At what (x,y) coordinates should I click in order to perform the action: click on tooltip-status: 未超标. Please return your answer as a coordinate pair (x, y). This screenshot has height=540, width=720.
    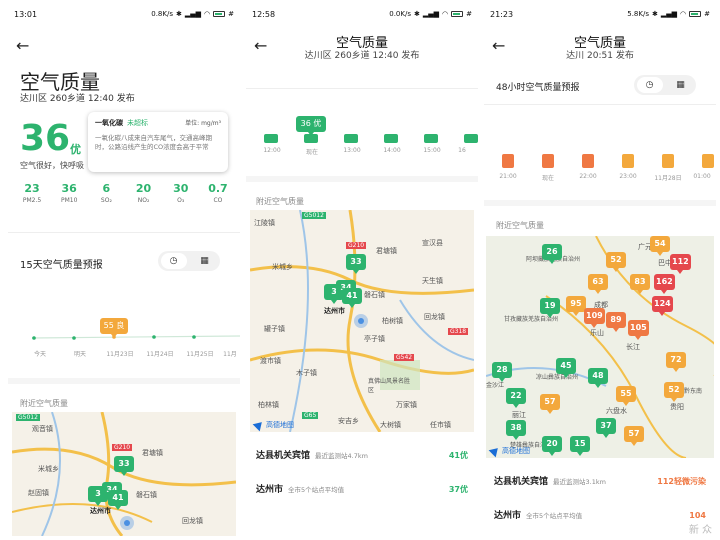
    Looking at the image, I should click on (137, 123).